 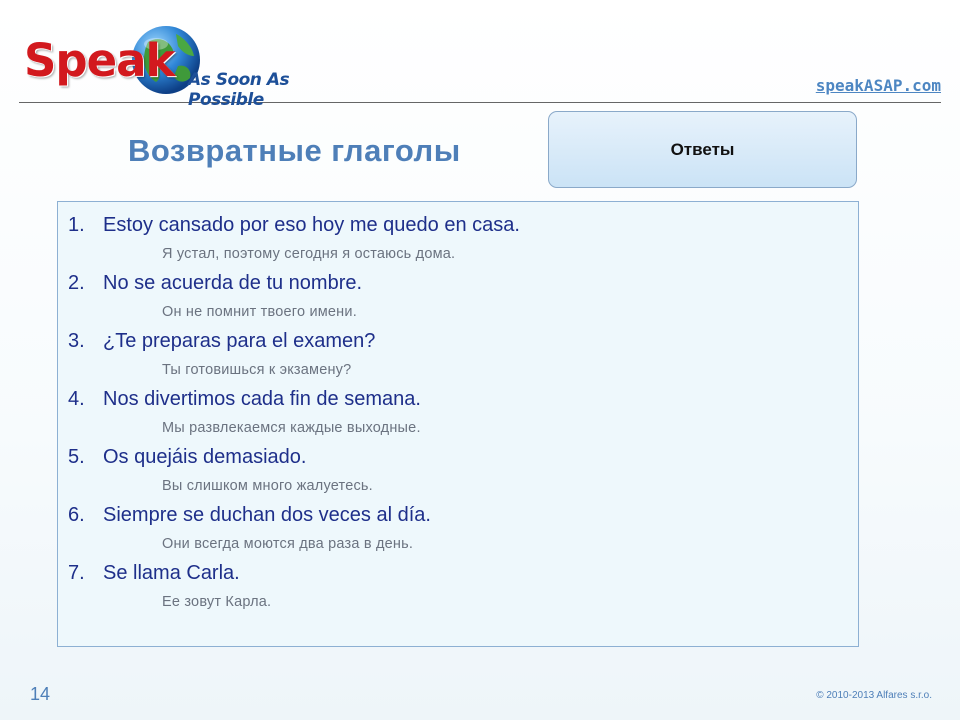 I want to click on spanish-sentence: ¿Te preparas para el examen?, so click(x=239, y=341).